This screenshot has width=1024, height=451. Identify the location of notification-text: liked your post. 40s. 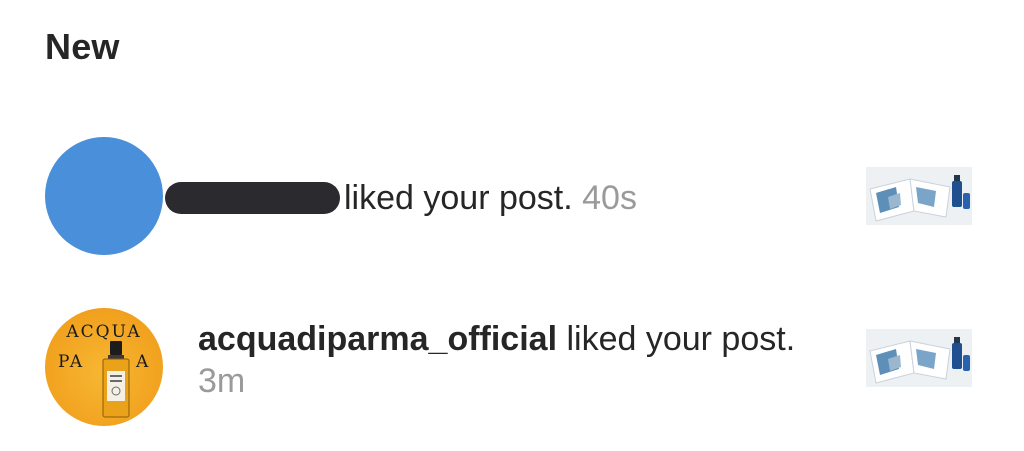
(401, 198).